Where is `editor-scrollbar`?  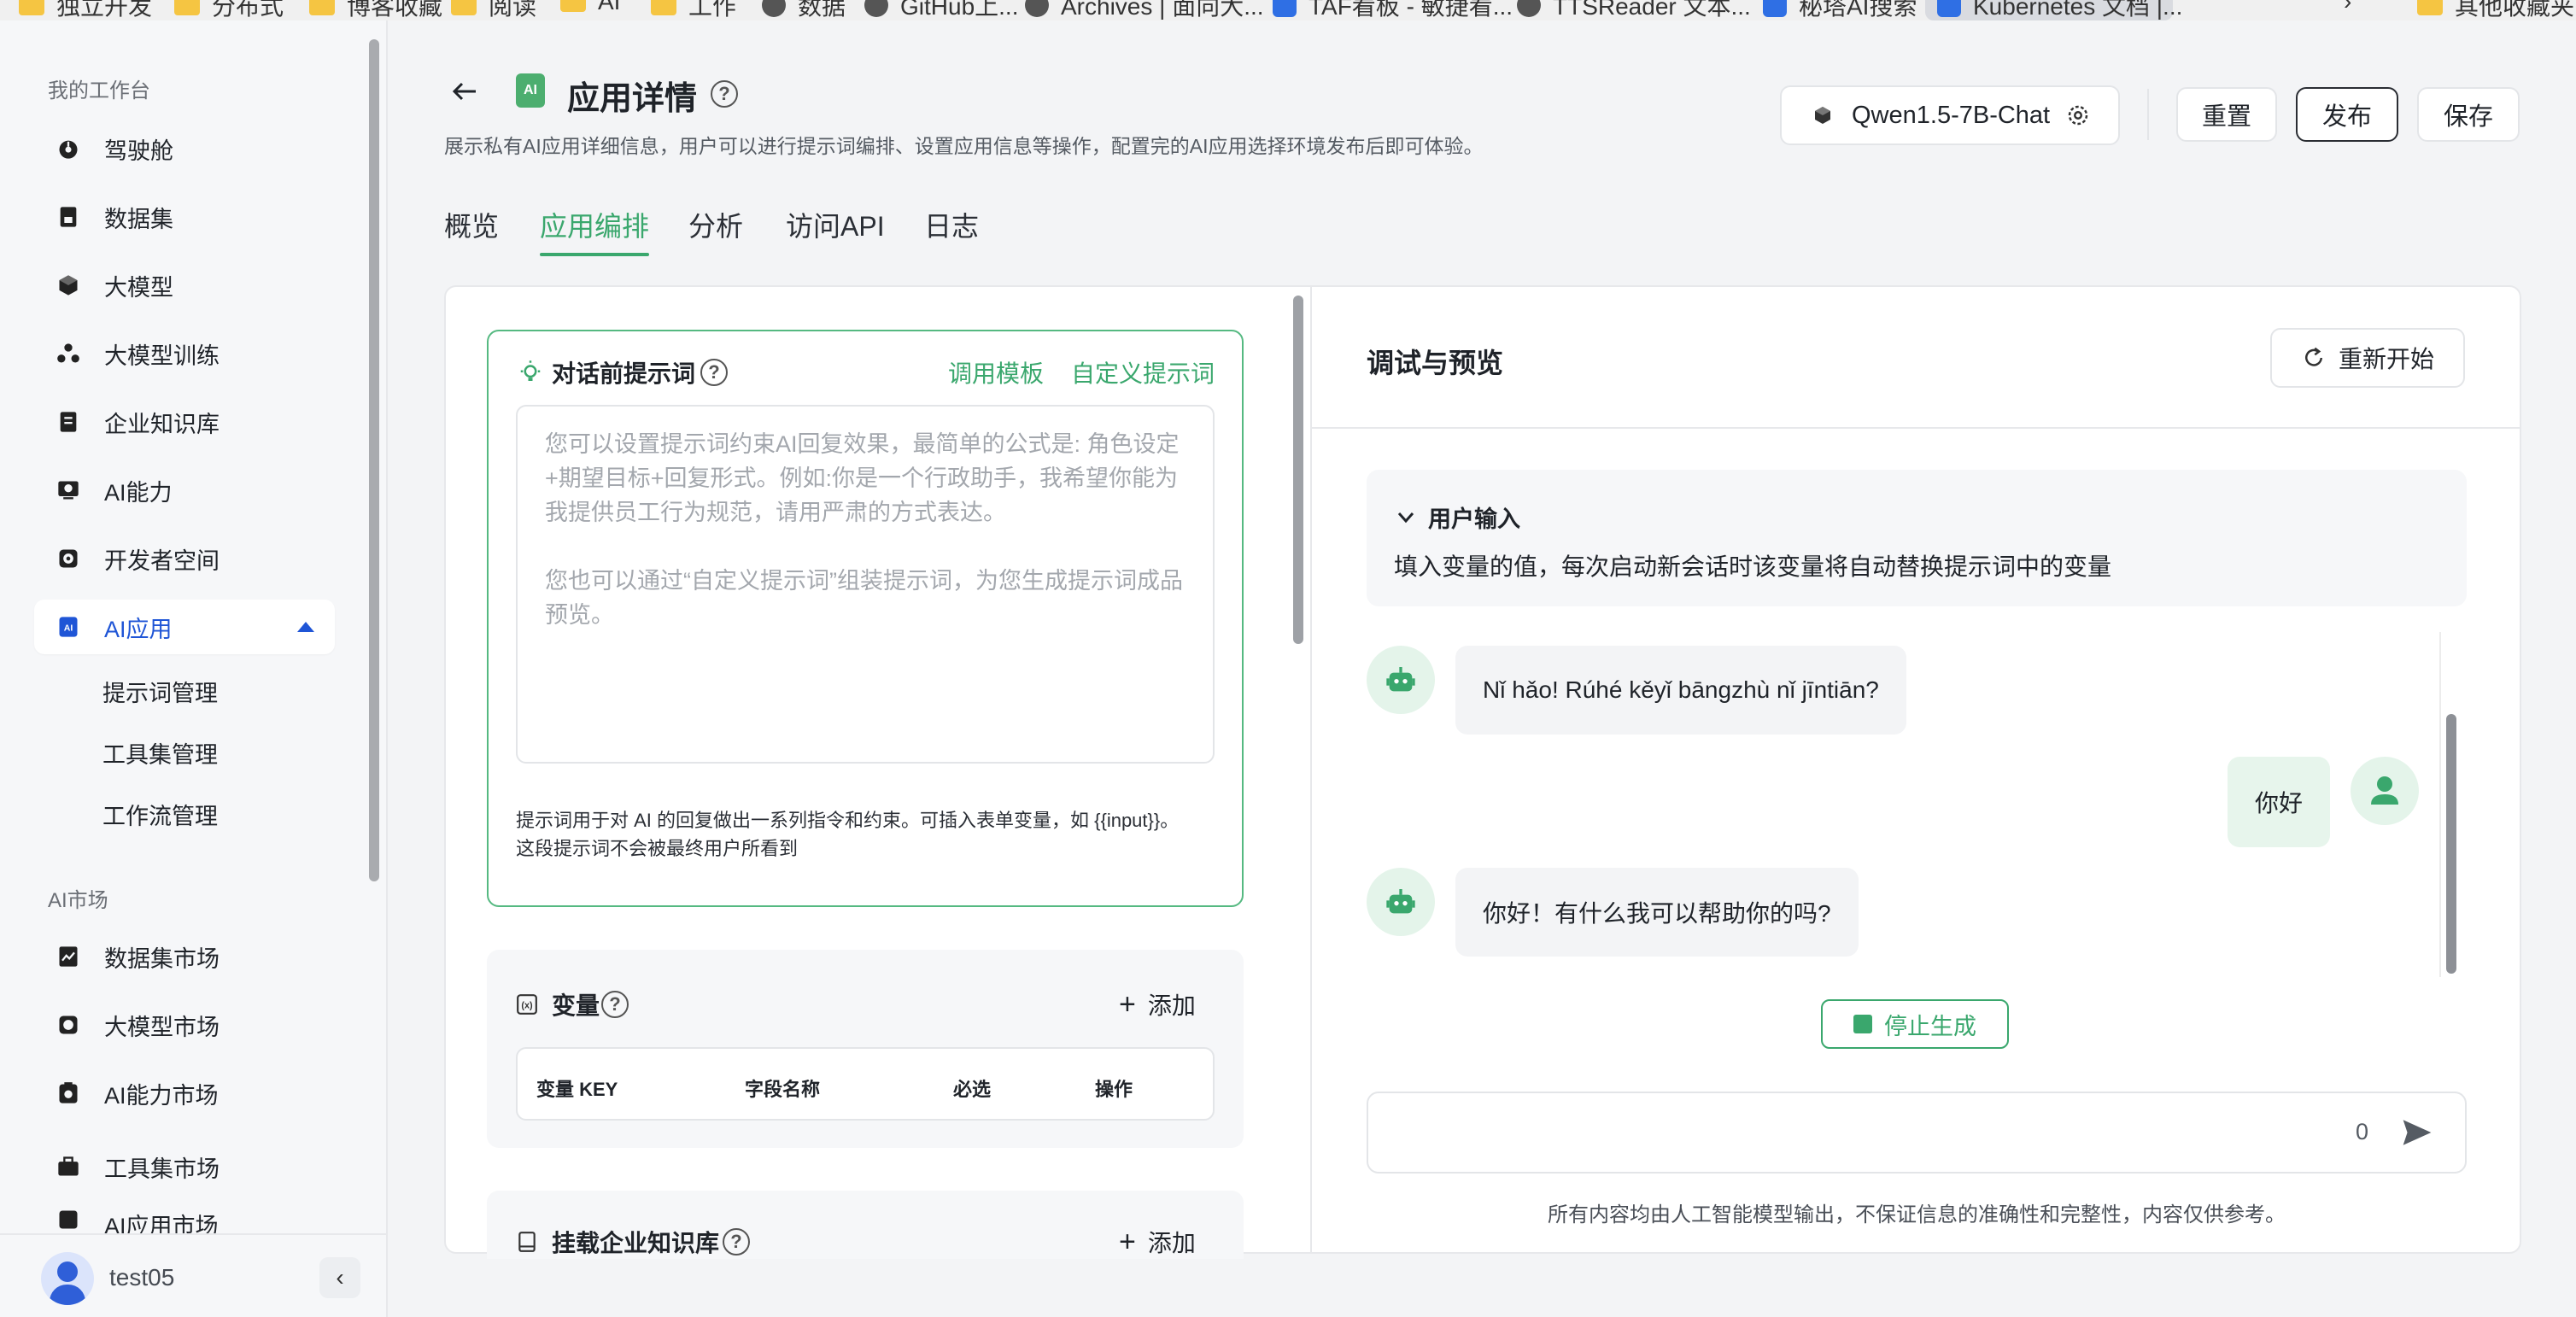 editor-scrollbar is located at coordinates (1298, 470).